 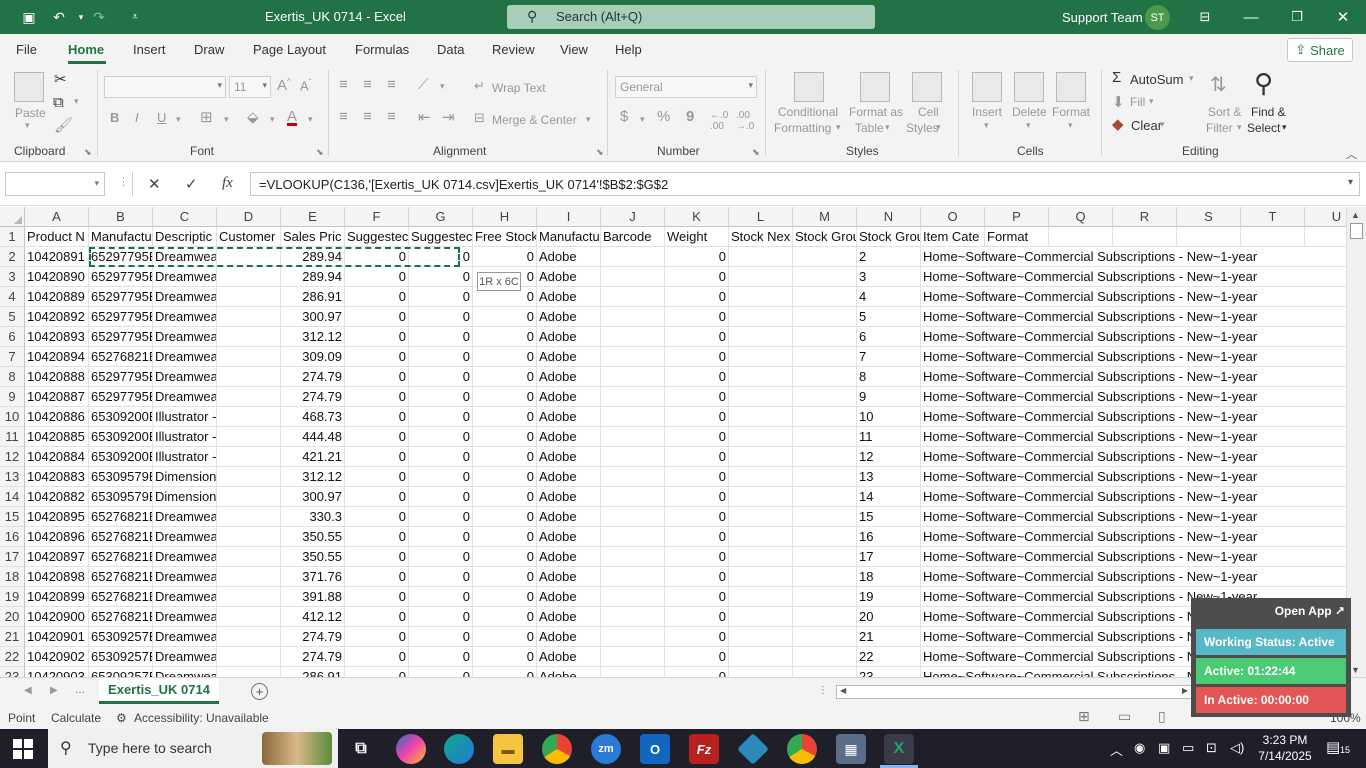 I want to click on table-cell: 10420887, so click(x=57, y=397).